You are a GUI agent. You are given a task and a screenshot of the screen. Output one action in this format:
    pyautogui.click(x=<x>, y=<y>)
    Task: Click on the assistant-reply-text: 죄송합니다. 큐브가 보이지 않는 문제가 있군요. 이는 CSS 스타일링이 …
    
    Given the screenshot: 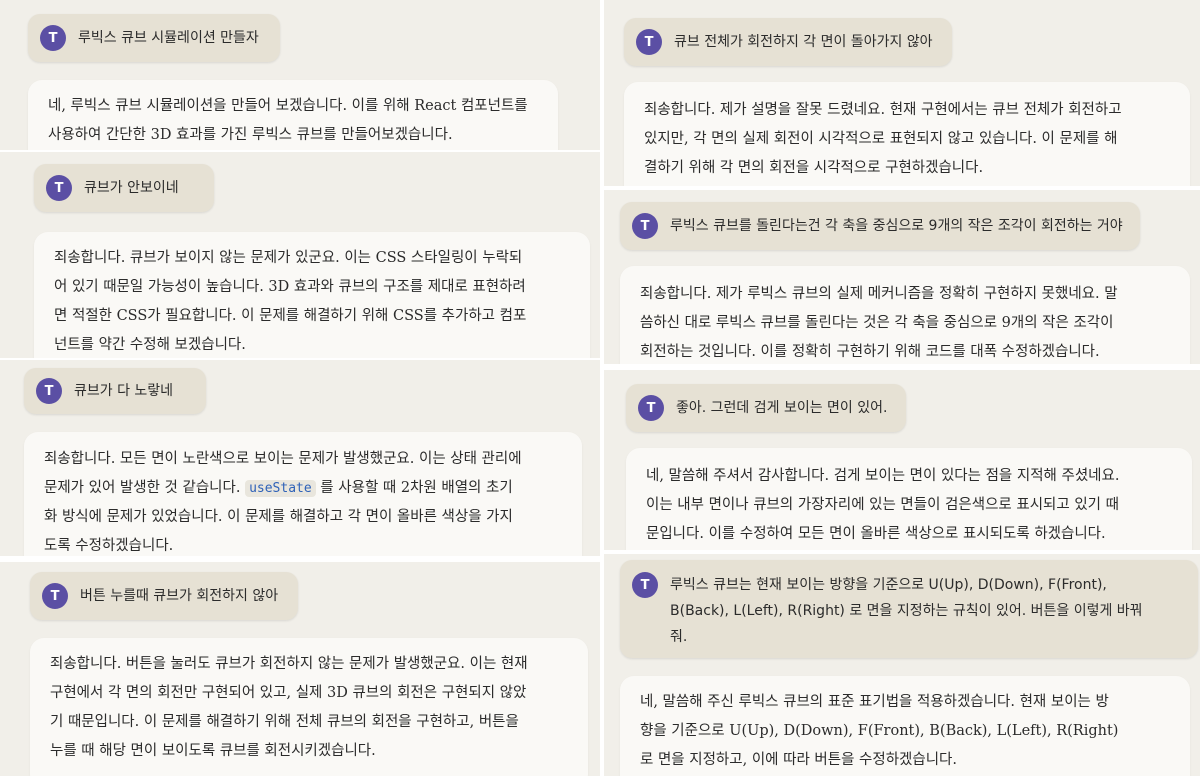 What is the action you would take?
    pyautogui.click(x=290, y=301)
    